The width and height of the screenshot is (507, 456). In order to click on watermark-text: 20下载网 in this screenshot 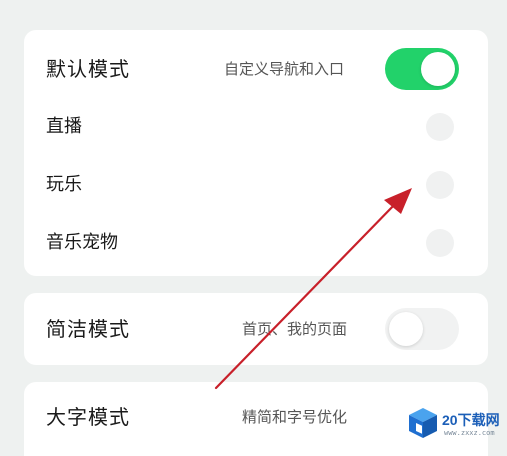, I will do `click(471, 420)`.